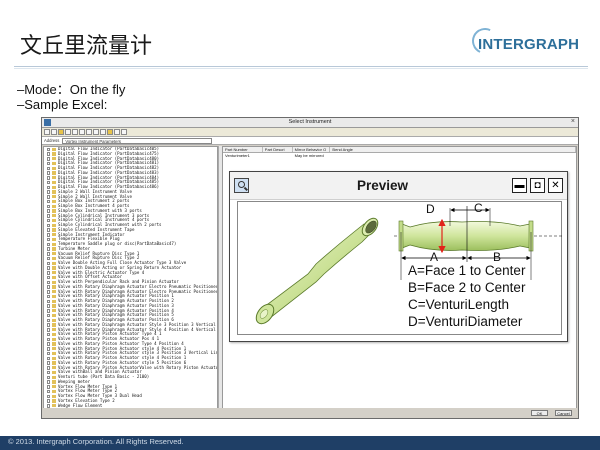 This screenshot has height=450, width=600. I want to click on back-icon, so click(47, 132).